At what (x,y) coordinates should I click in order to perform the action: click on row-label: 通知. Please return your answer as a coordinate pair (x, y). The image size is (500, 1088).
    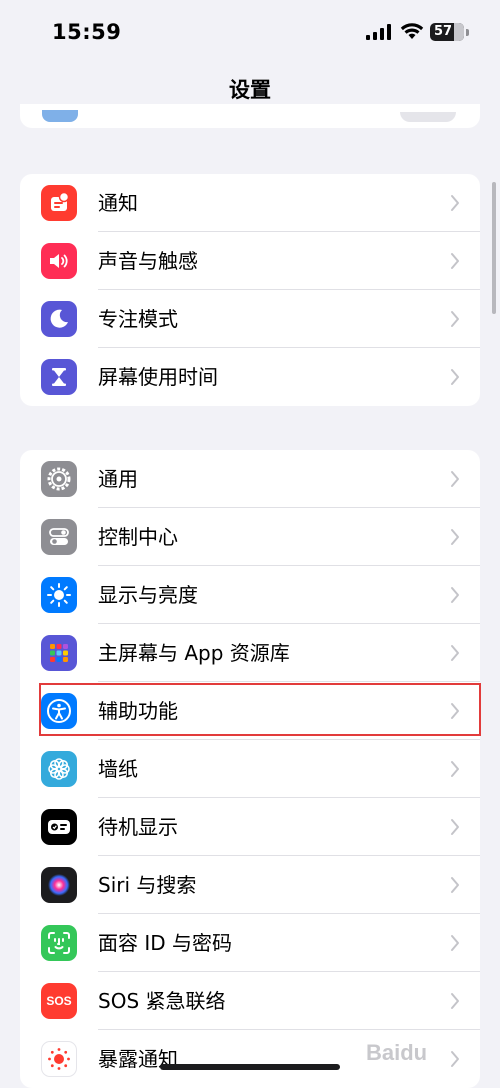
    Looking at the image, I should click on (118, 203).